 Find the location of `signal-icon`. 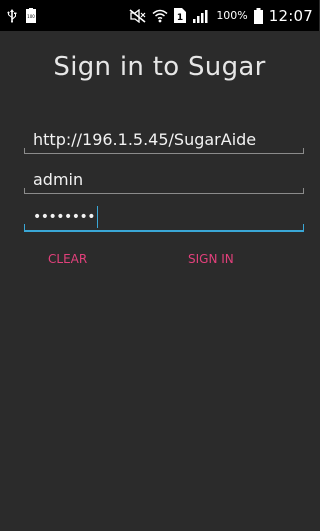

signal-icon is located at coordinates (201, 16).